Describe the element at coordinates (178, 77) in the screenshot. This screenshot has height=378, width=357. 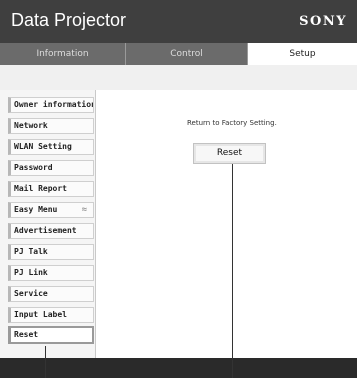
I see `toolbar-band` at that location.